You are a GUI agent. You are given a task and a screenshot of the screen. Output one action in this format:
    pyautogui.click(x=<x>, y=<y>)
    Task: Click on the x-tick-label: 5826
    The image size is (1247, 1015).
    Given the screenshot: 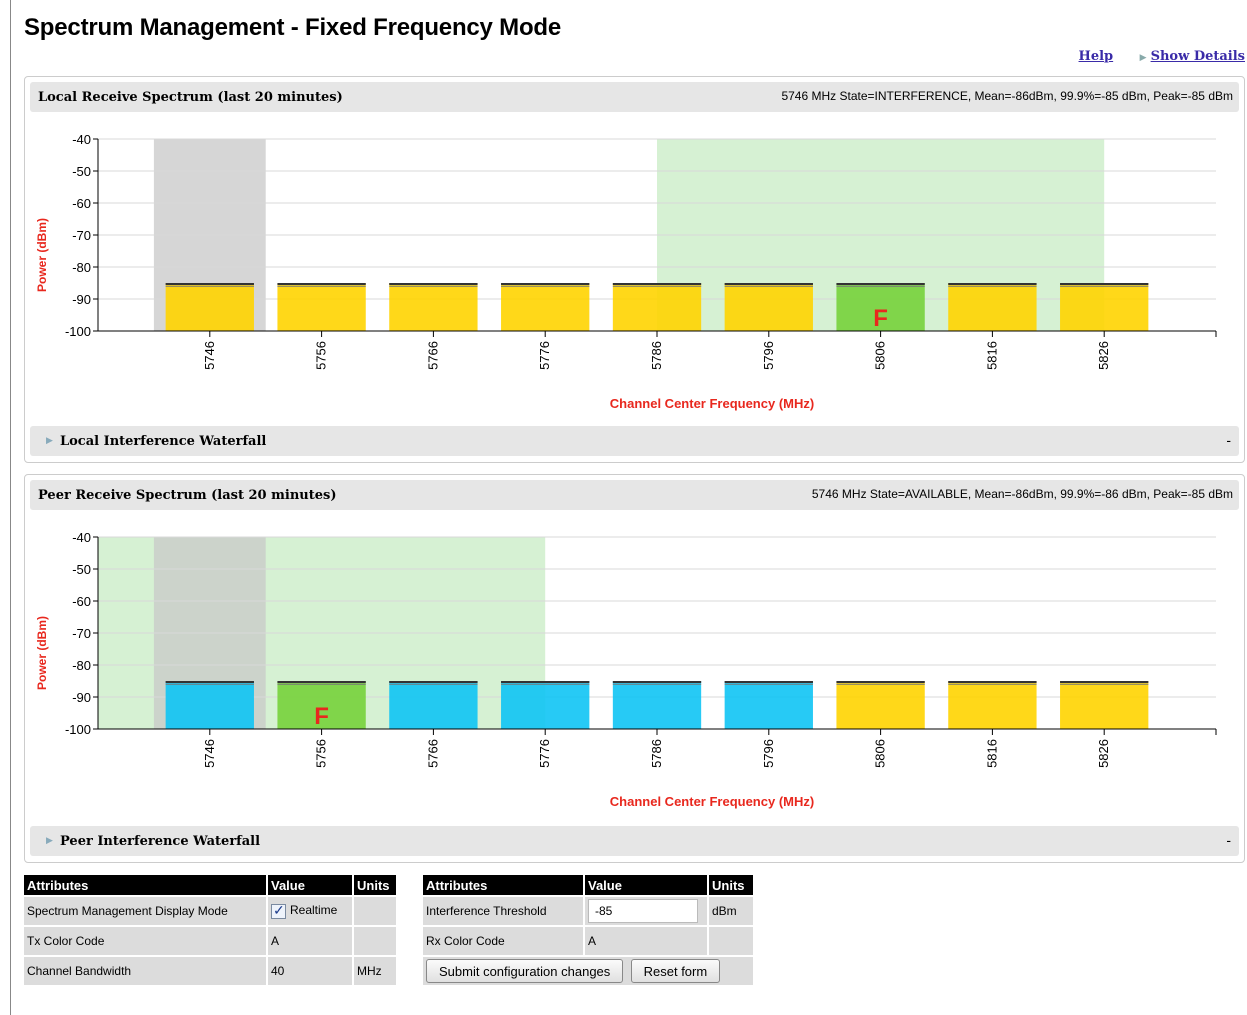 What is the action you would take?
    pyautogui.click(x=1103, y=355)
    